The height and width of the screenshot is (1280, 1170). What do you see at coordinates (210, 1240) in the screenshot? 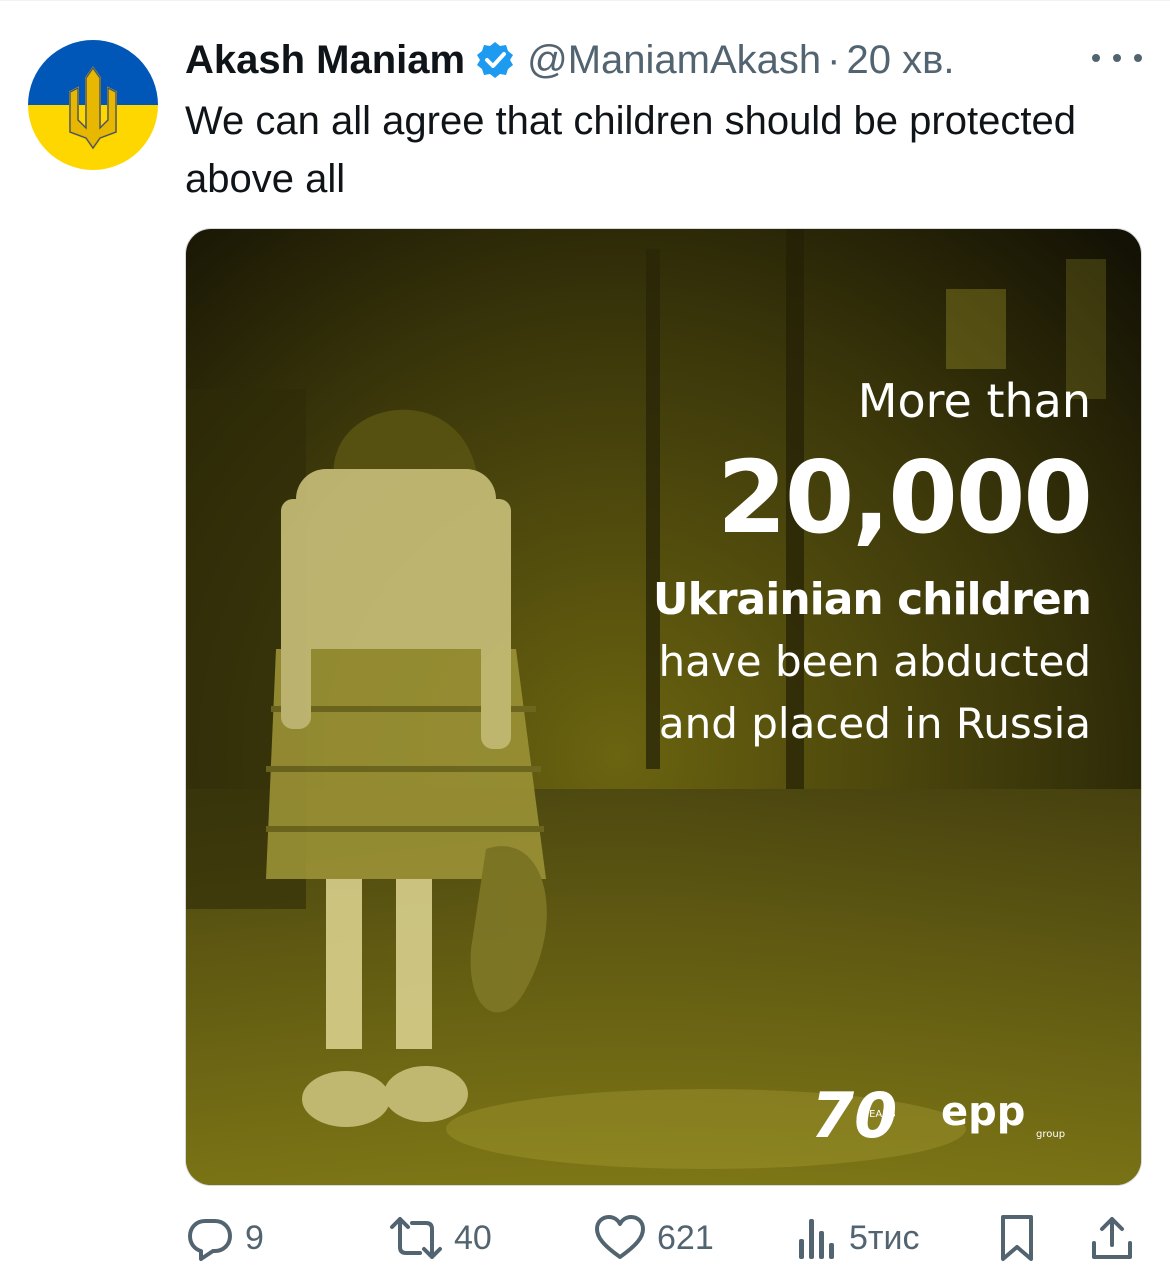
I see `reply-icon` at bounding box center [210, 1240].